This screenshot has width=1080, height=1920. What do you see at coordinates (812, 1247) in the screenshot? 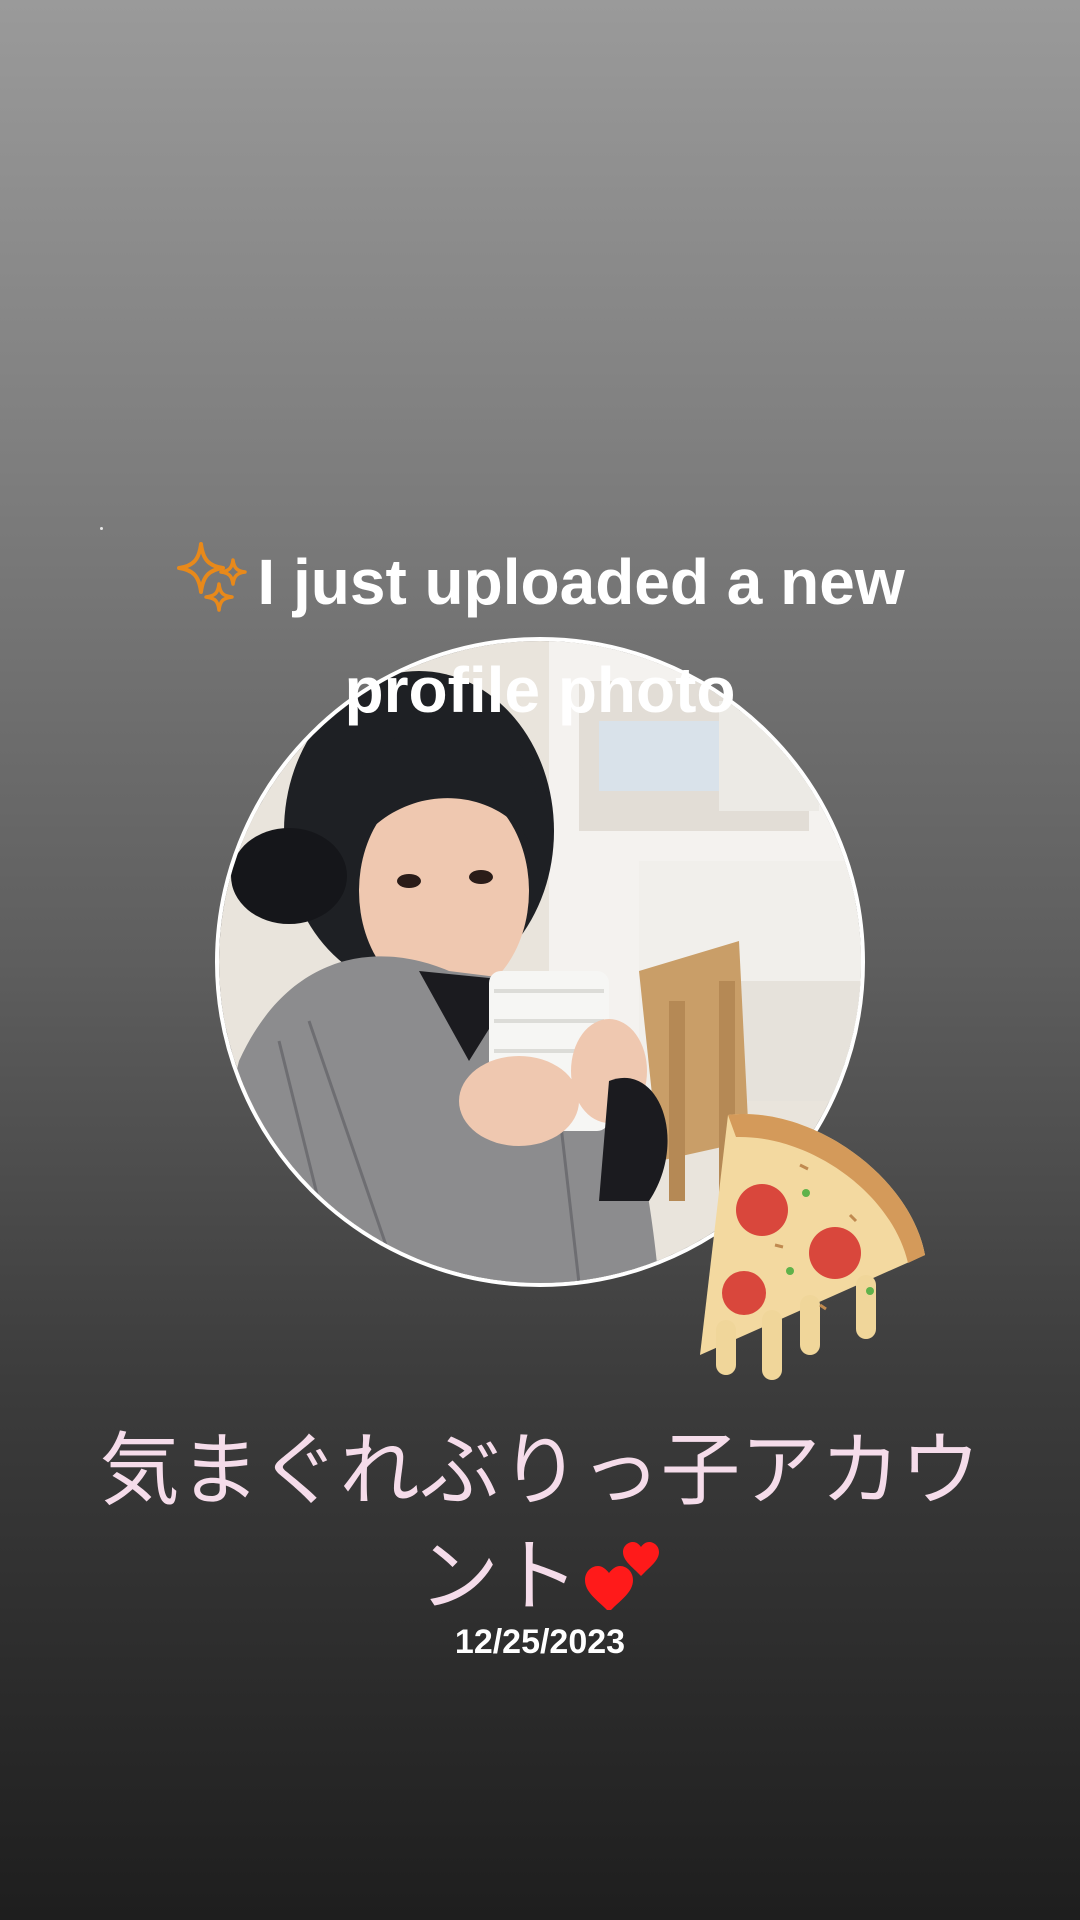
I see `pizza-icon` at bounding box center [812, 1247].